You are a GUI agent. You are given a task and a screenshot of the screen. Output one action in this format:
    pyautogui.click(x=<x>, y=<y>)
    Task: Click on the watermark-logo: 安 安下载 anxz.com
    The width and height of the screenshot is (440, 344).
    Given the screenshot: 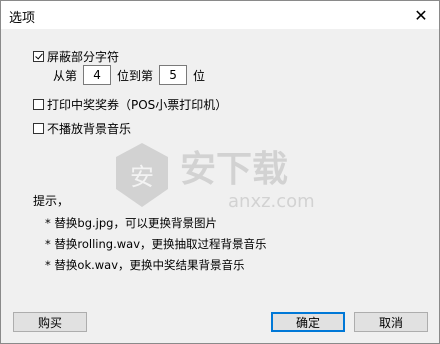 What is the action you would take?
    pyautogui.click(x=220, y=177)
    